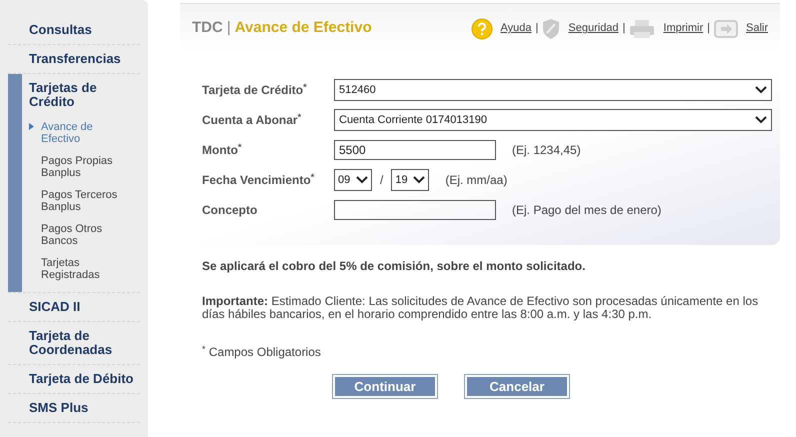  Describe the element at coordinates (252, 120) in the screenshot. I see `field-label: Cuenta a Abonar$^{*}$` at that location.